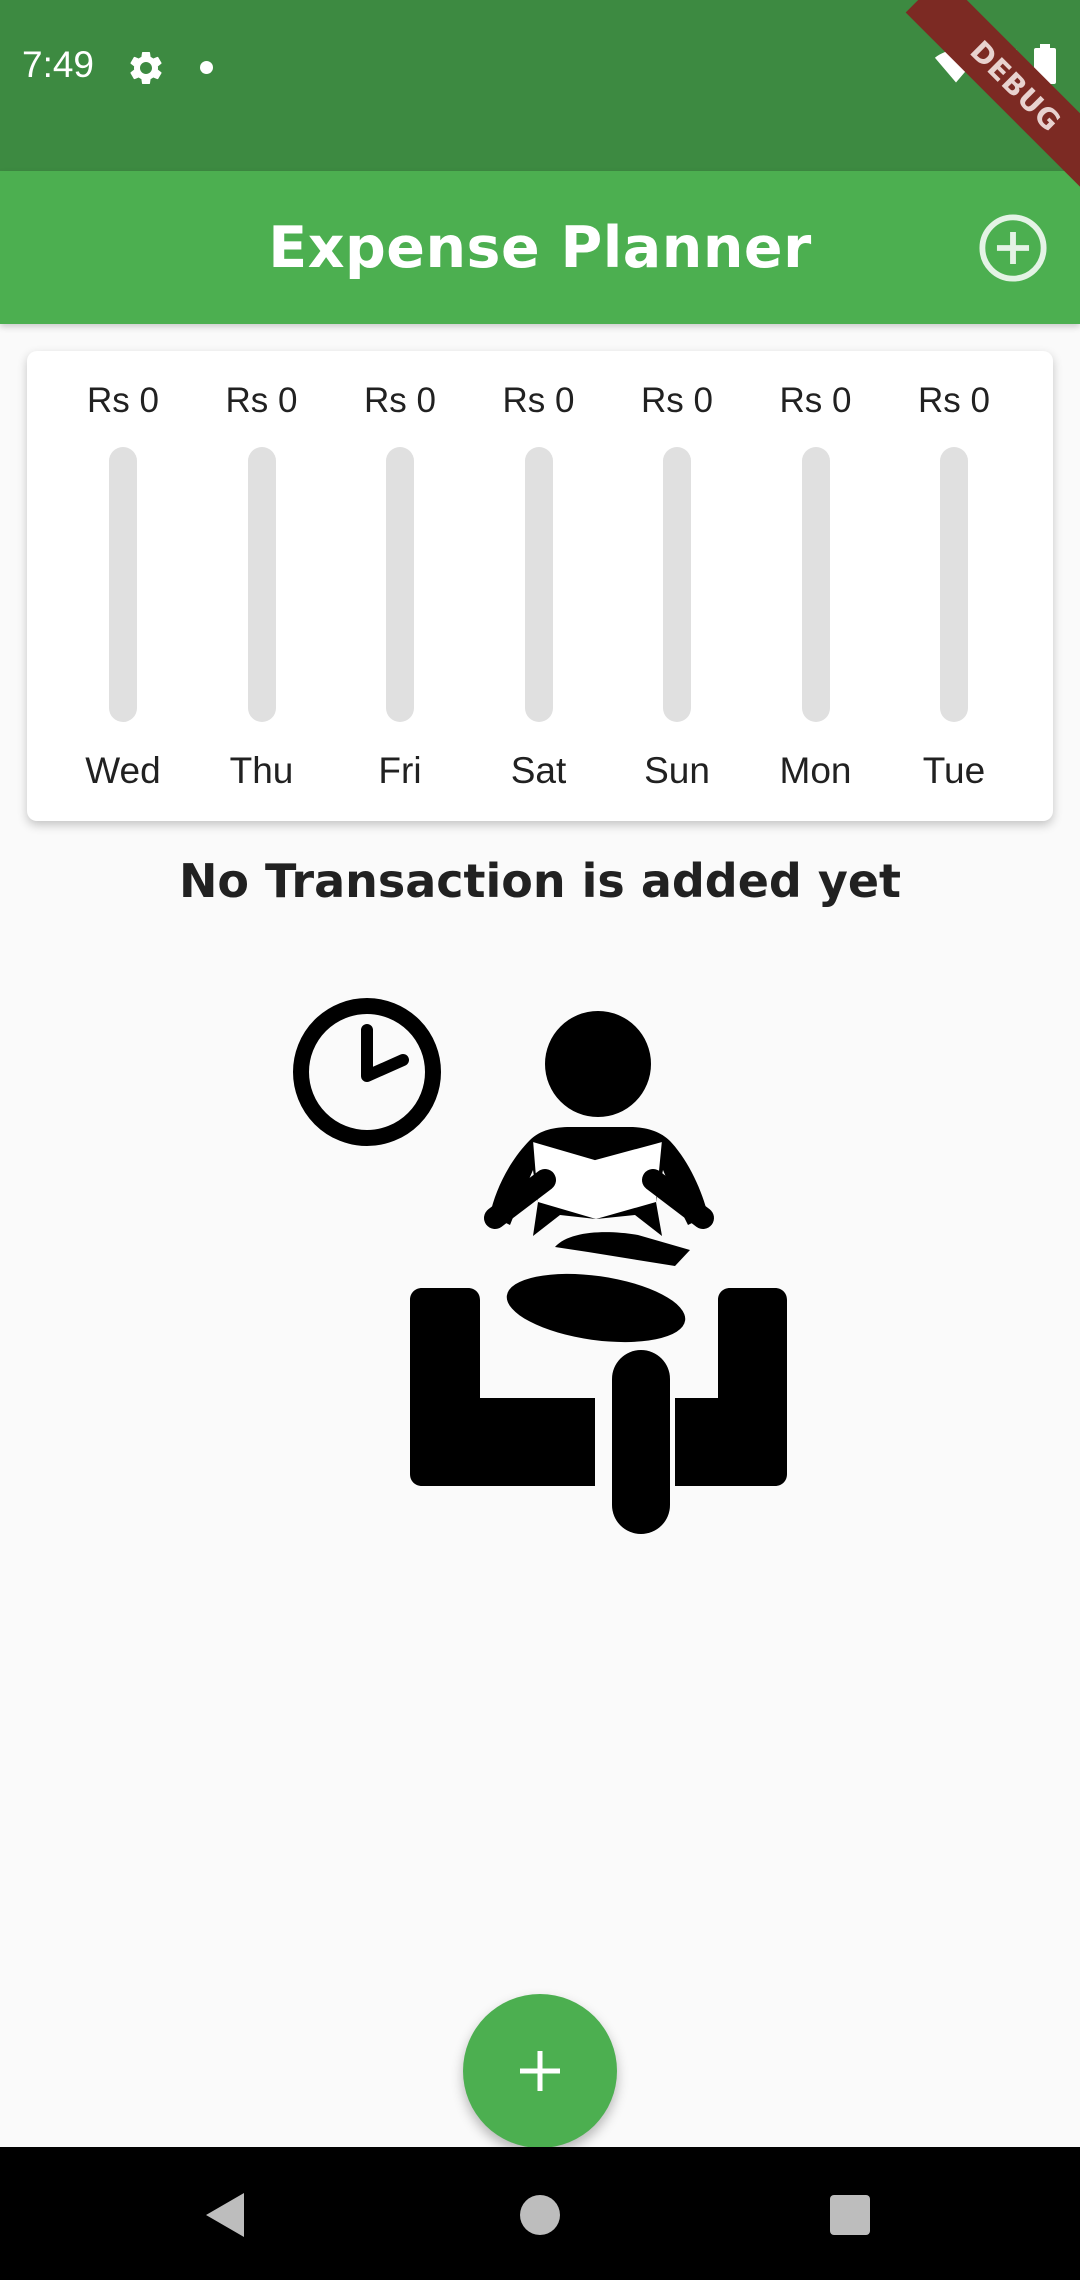  I want to click on chart-bar-column: Rs 0 Fri, so click(400, 586).